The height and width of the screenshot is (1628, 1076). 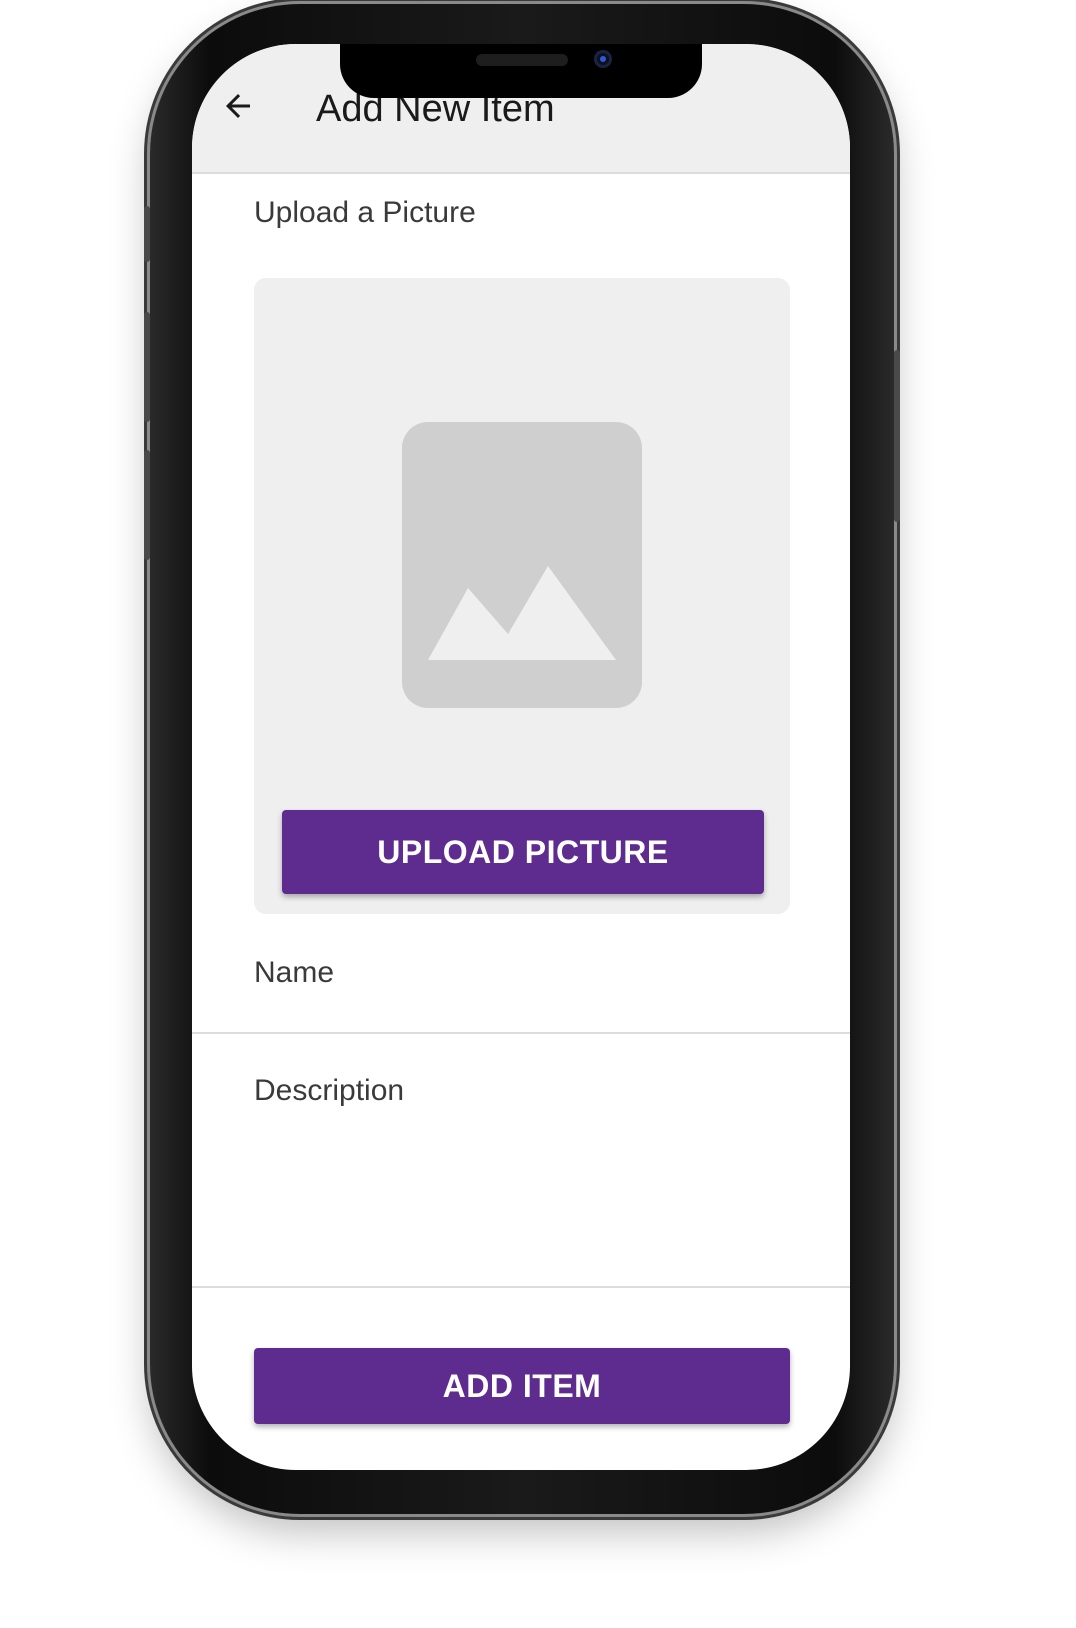 What do you see at coordinates (147, 505) in the screenshot?
I see `phone-volume-down-button` at bounding box center [147, 505].